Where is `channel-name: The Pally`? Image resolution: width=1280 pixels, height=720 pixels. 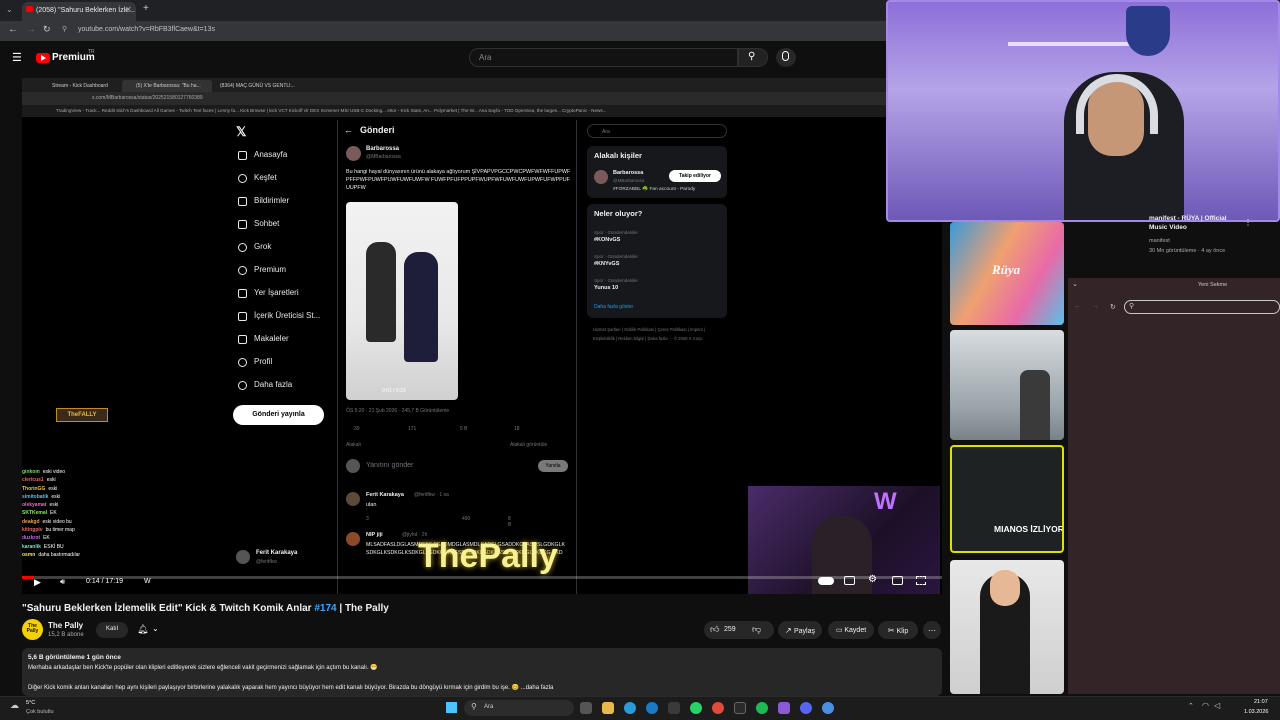
channel-name: The Pally is located at coordinates (65, 625).